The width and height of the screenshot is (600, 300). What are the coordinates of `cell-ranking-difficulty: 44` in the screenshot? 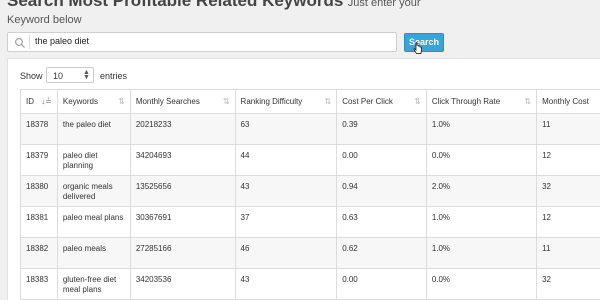 It's located at (286, 160).